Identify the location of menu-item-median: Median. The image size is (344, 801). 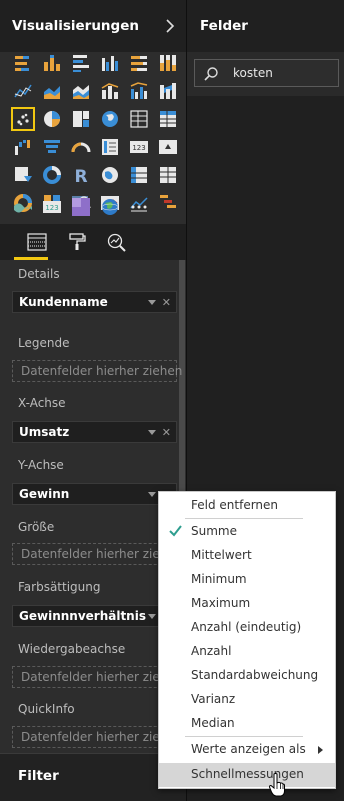
(247, 724).